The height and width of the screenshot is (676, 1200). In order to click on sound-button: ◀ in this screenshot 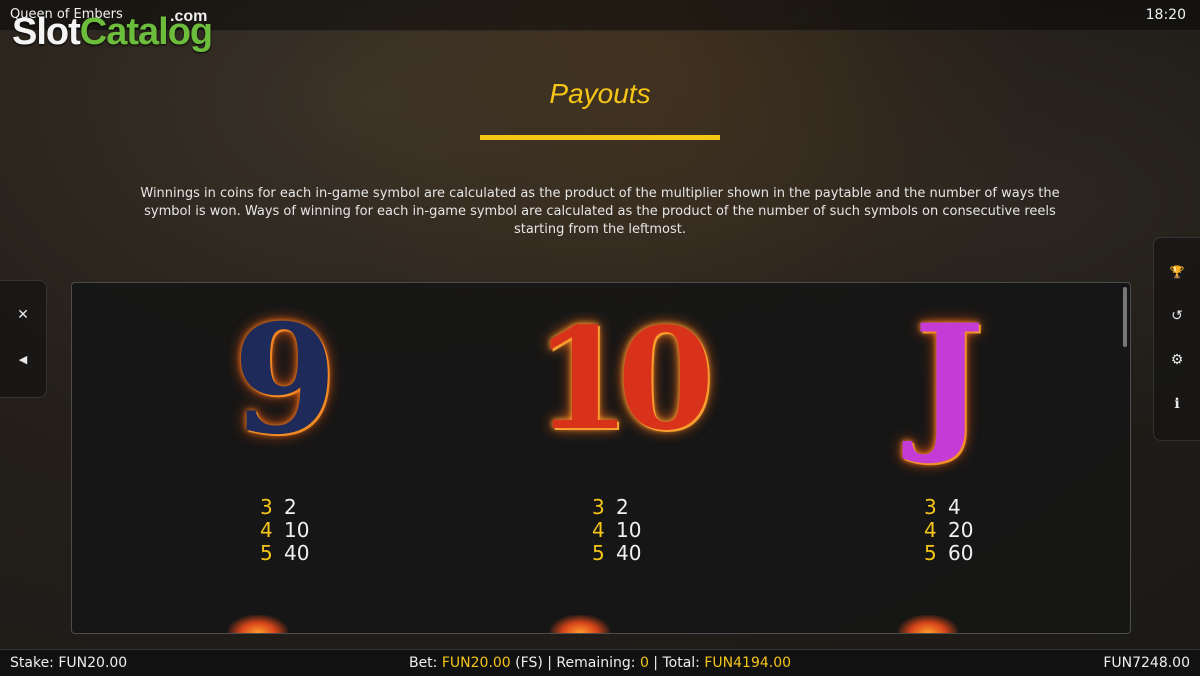, I will do `click(23, 359)`.